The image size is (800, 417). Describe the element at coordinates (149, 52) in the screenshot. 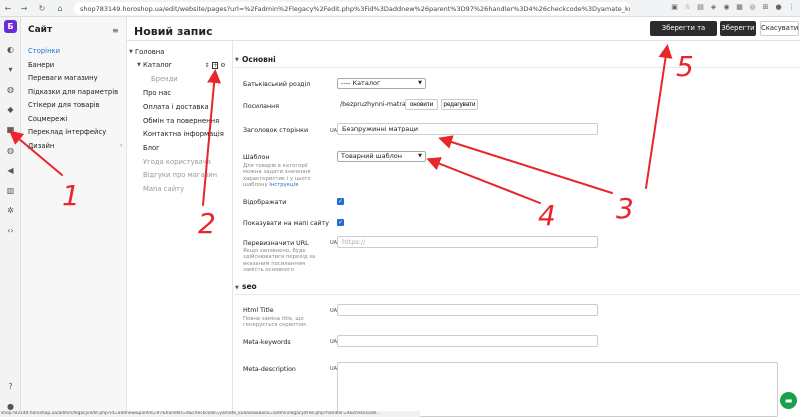

I see `tree-item-home: Головна` at that location.